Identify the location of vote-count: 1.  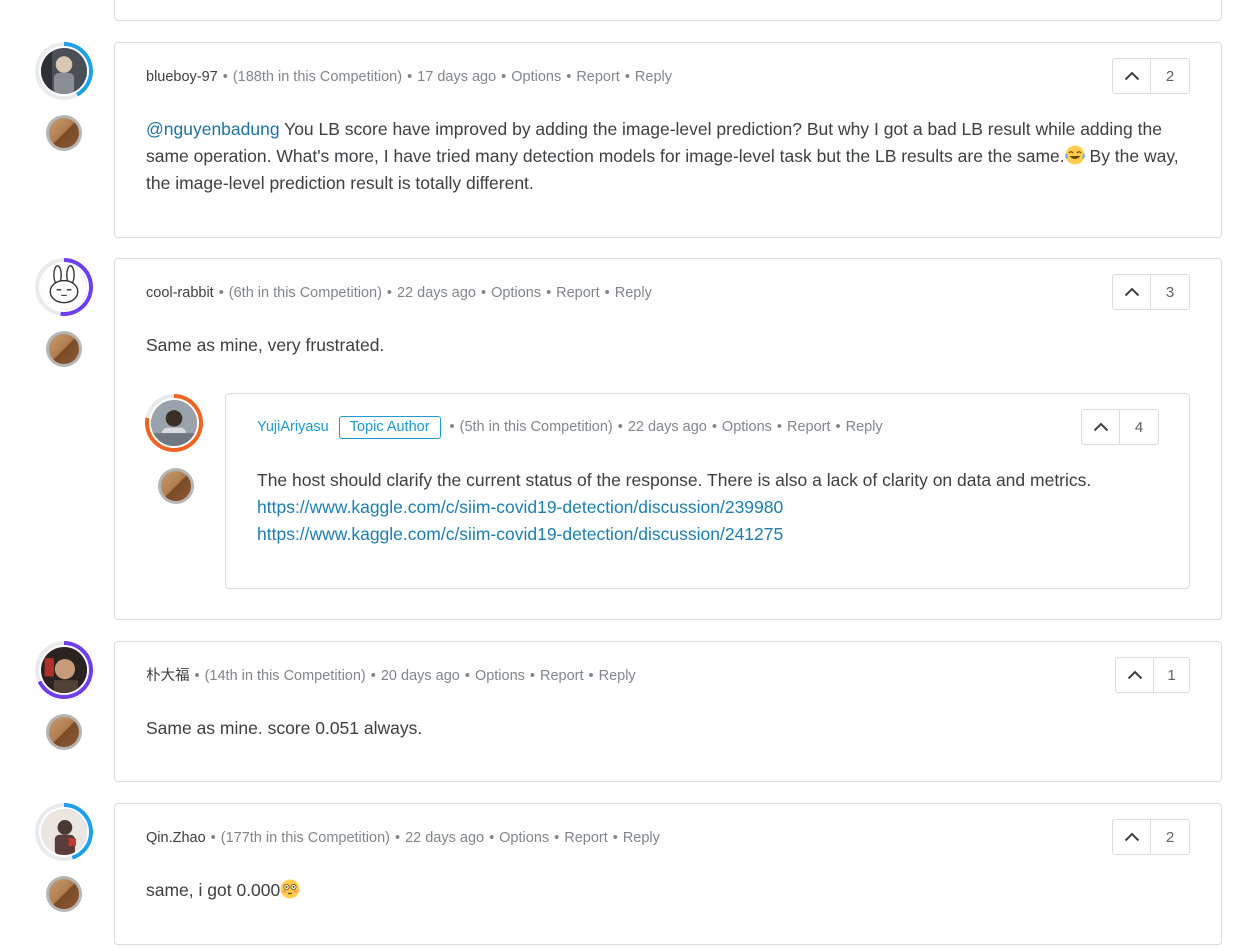
(1171, 675).